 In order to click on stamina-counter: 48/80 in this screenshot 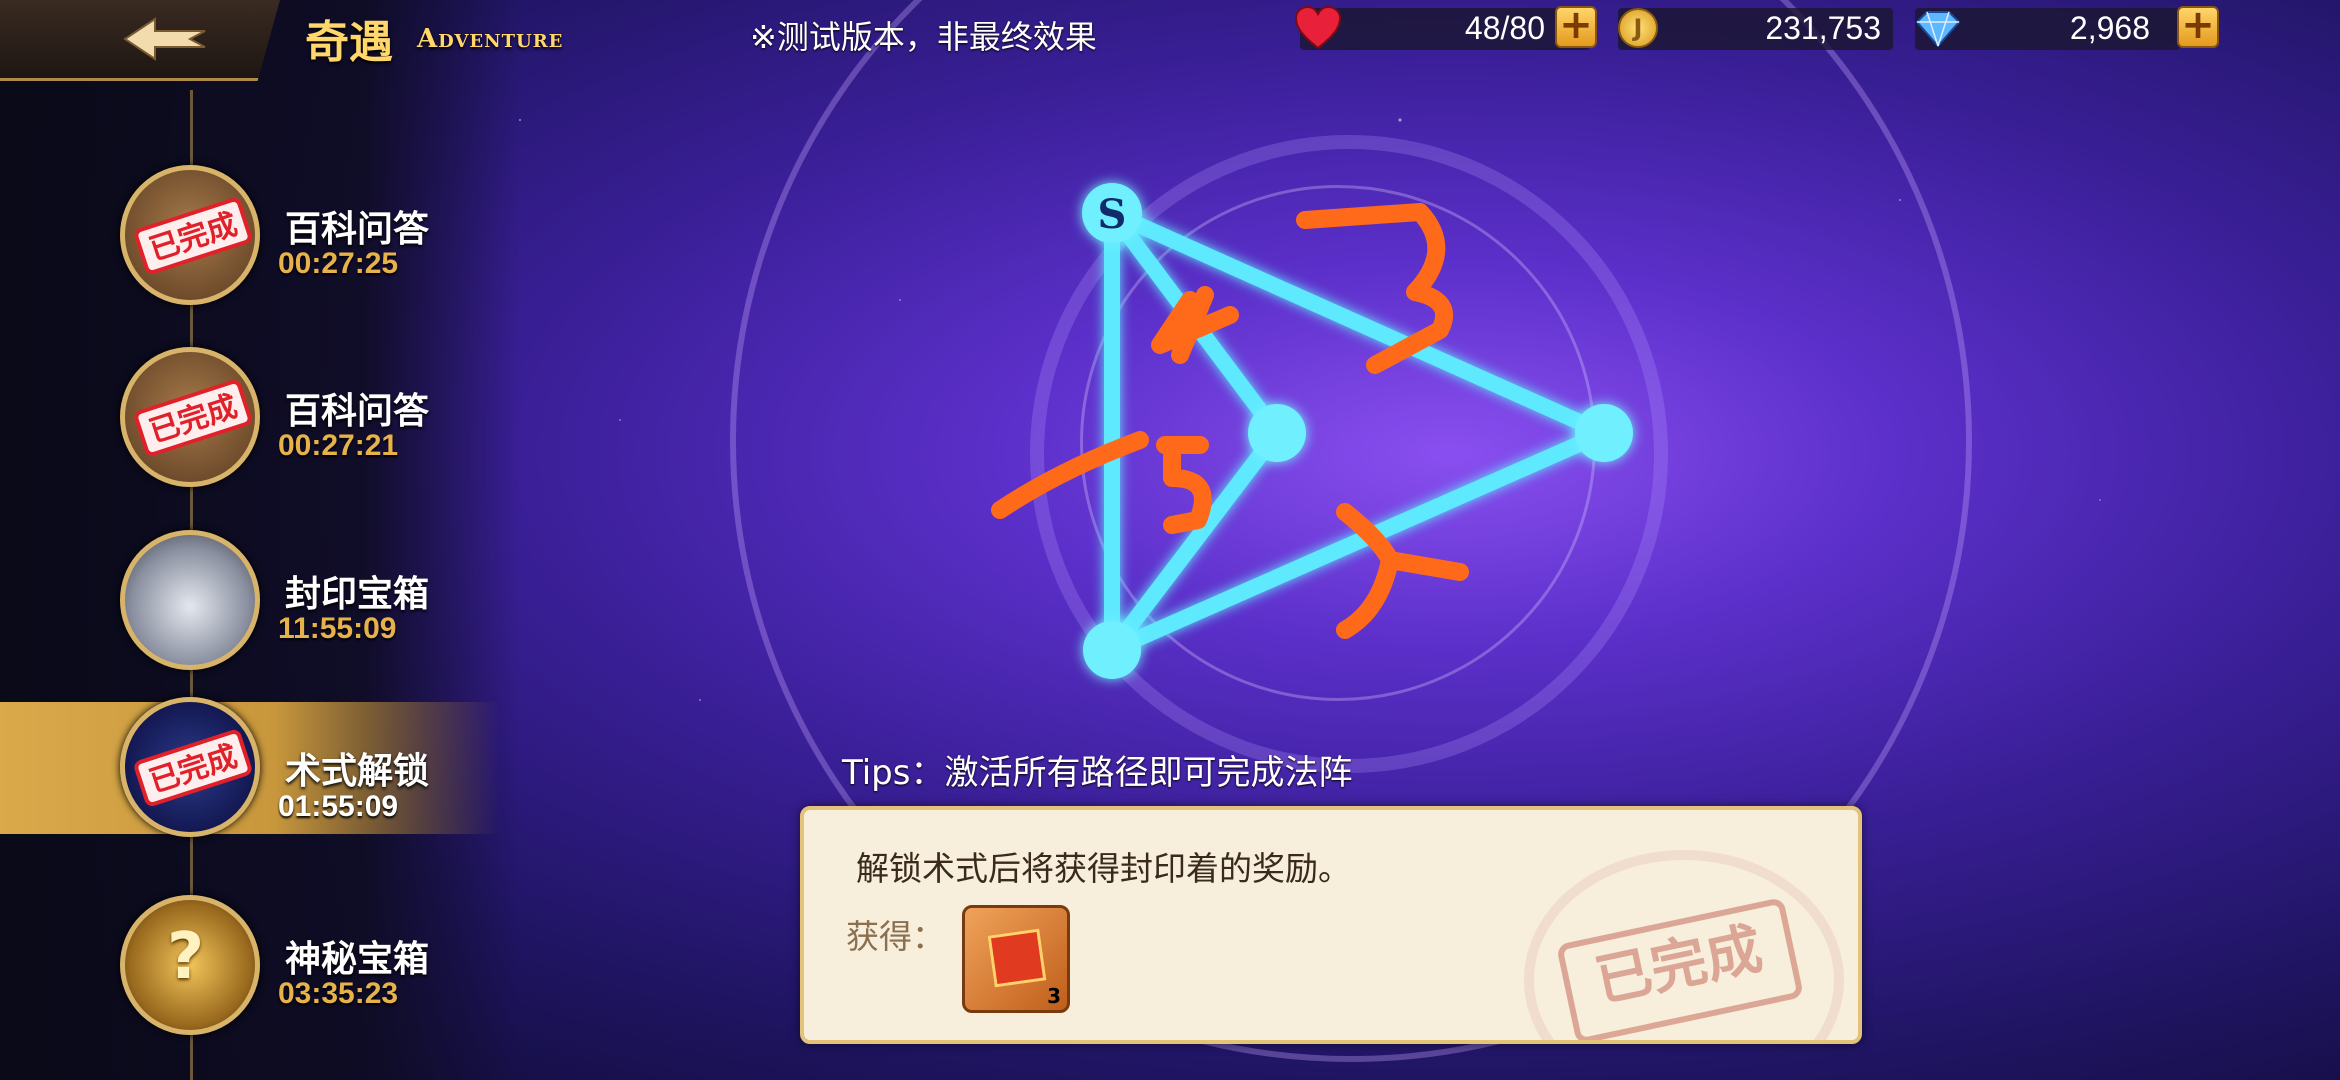, I will do `click(1442, 28)`.